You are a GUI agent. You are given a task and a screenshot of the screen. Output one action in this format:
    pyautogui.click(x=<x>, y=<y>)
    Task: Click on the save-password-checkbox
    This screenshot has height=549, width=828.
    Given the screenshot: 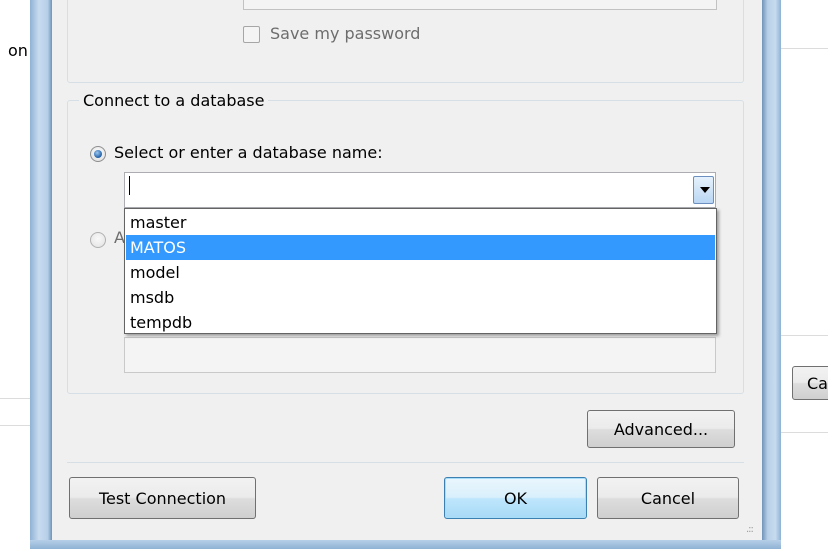 What is the action you would take?
    pyautogui.click(x=251, y=34)
    